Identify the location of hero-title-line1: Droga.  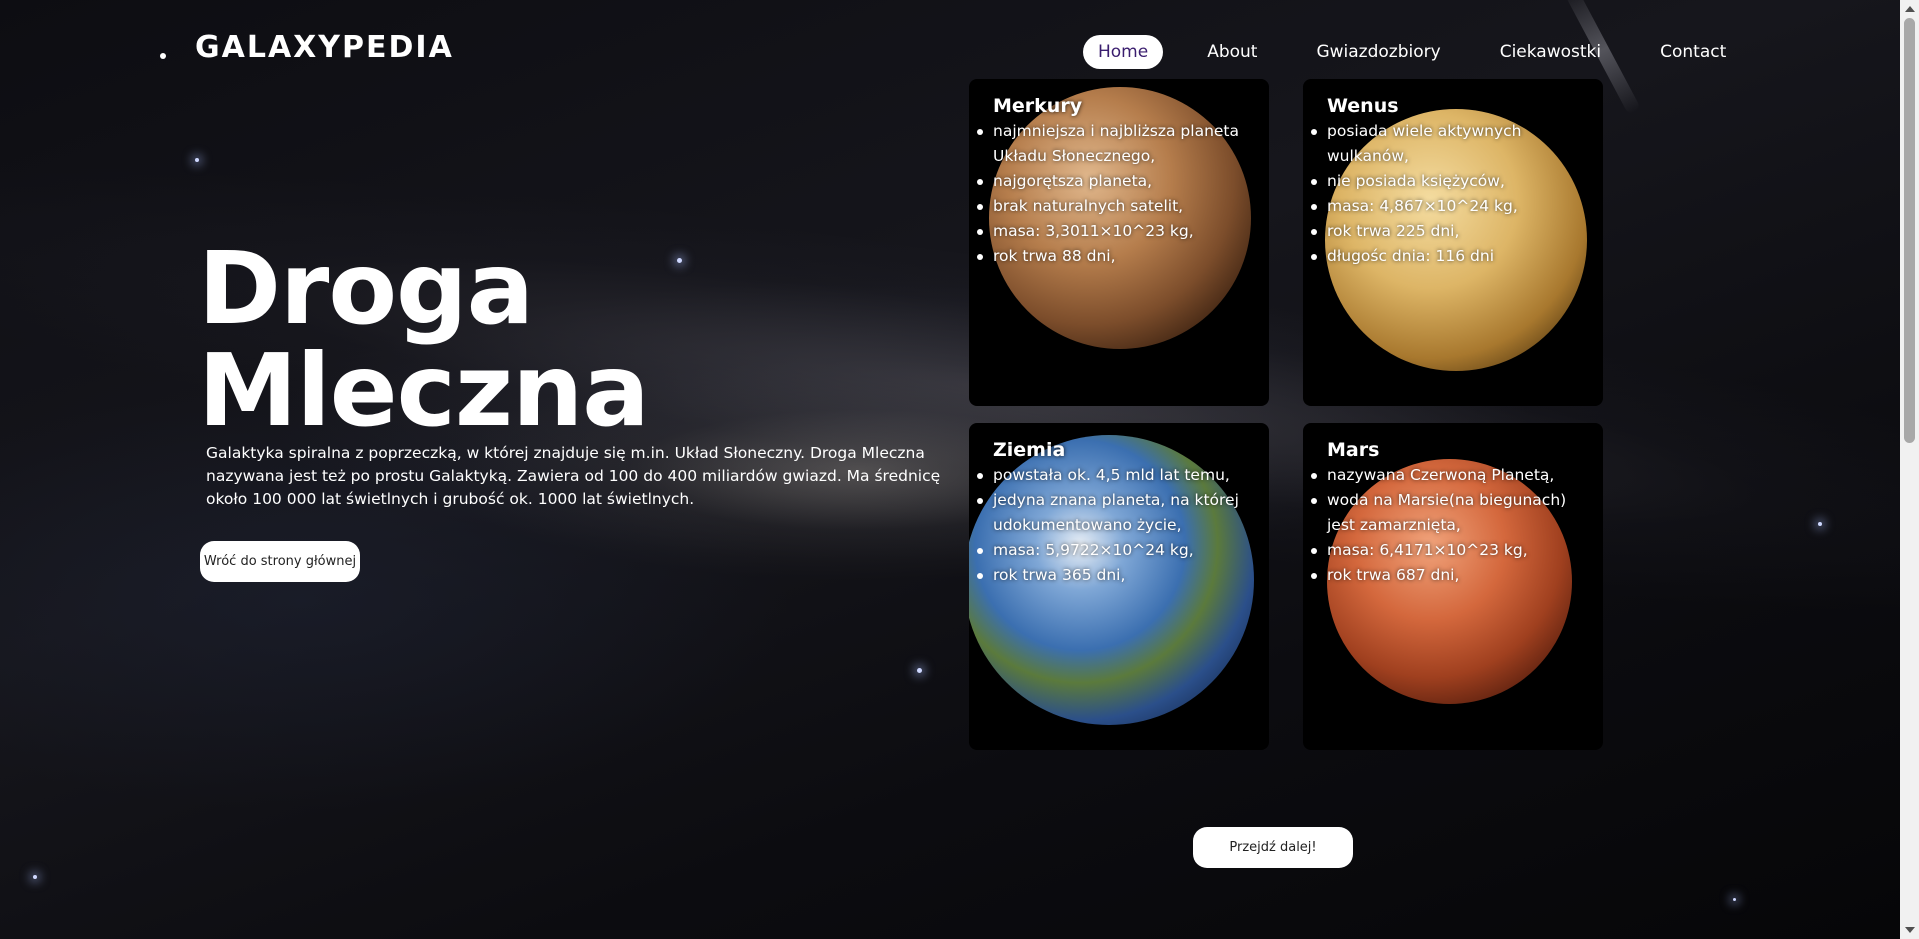
(366, 288).